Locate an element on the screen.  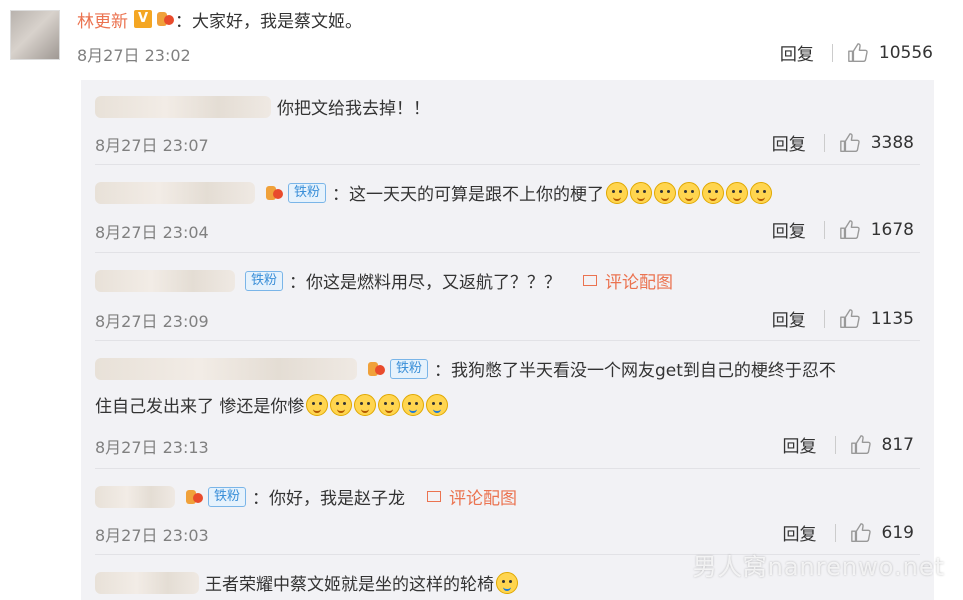
reply-actions: 回复 1135 is located at coordinates (843, 319).